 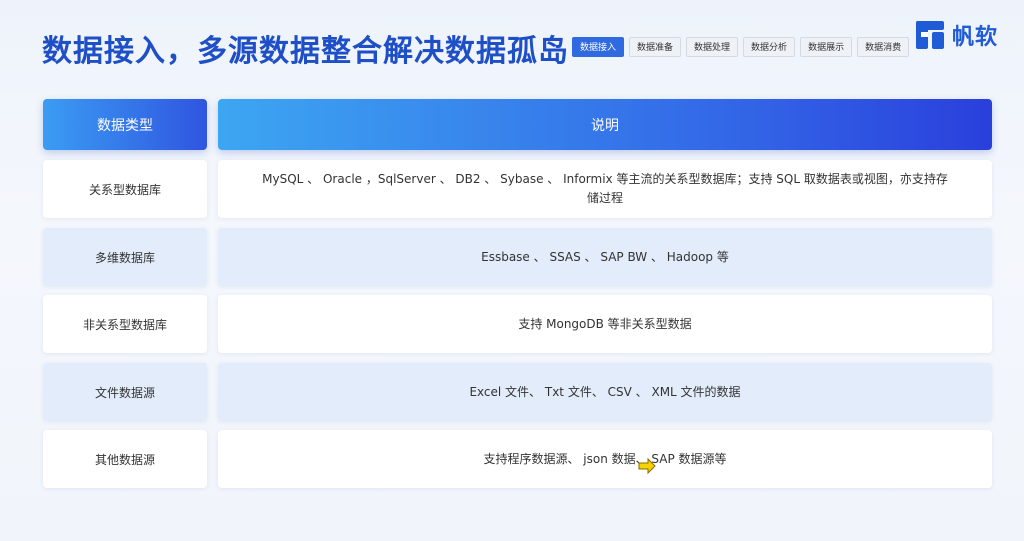 I want to click on tab-data-processing: 数据处理, so click(x=712, y=47).